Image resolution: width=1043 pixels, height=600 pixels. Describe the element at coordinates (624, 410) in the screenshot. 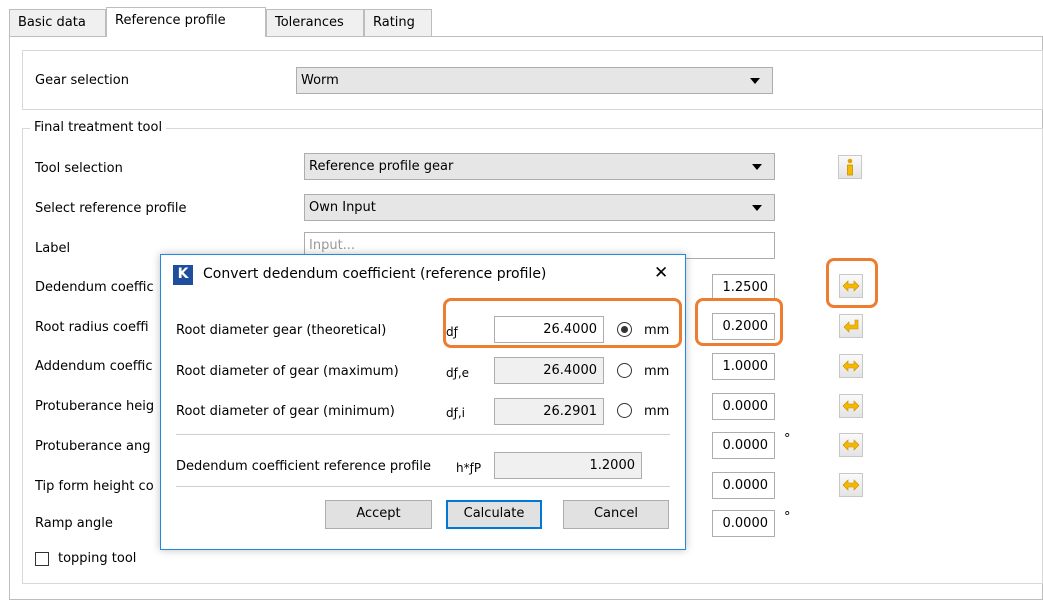

I see `root-diameter-minimum-radio` at that location.